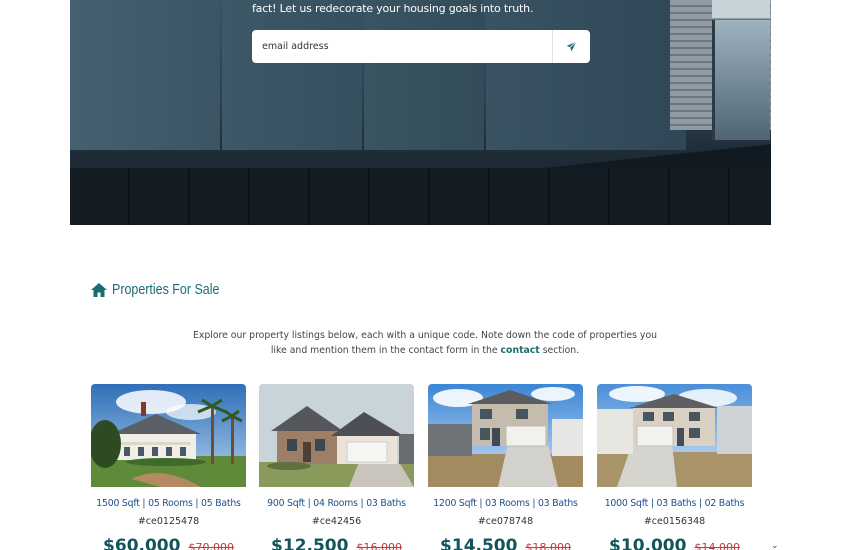 This screenshot has width=850, height=550. I want to click on price-row: $10,000 $14,000, so click(674, 543).